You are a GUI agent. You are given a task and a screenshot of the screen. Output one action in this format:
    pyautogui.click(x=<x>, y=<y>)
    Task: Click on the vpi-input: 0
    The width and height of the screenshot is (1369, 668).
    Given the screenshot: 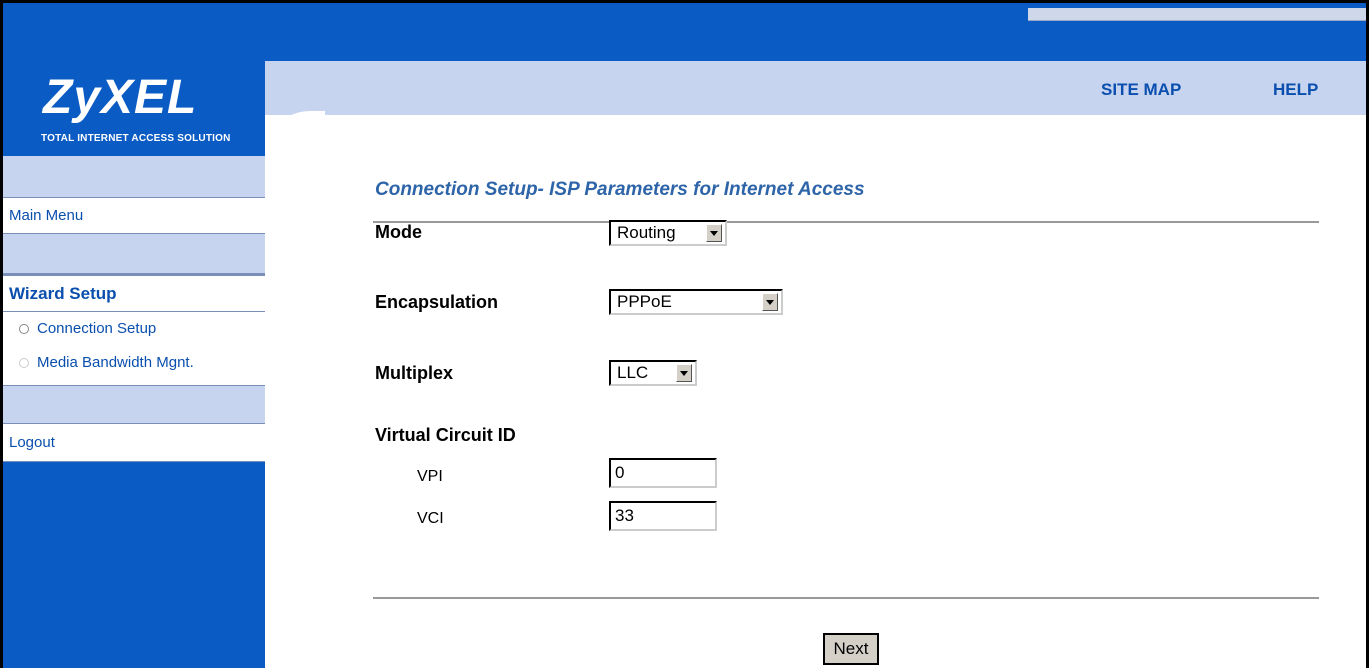 What is the action you would take?
    pyautogui.click(x=663, y=473)
    